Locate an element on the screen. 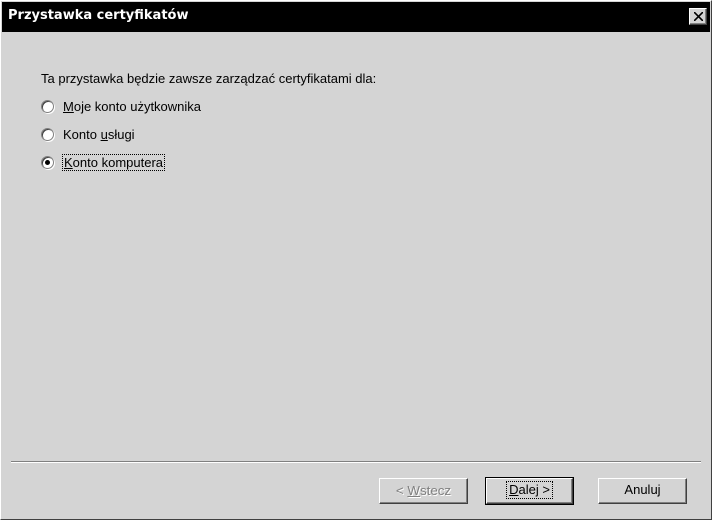 This screenshot has width=712, height=520. radio-dot-icon is located at coordinates (47, 162).